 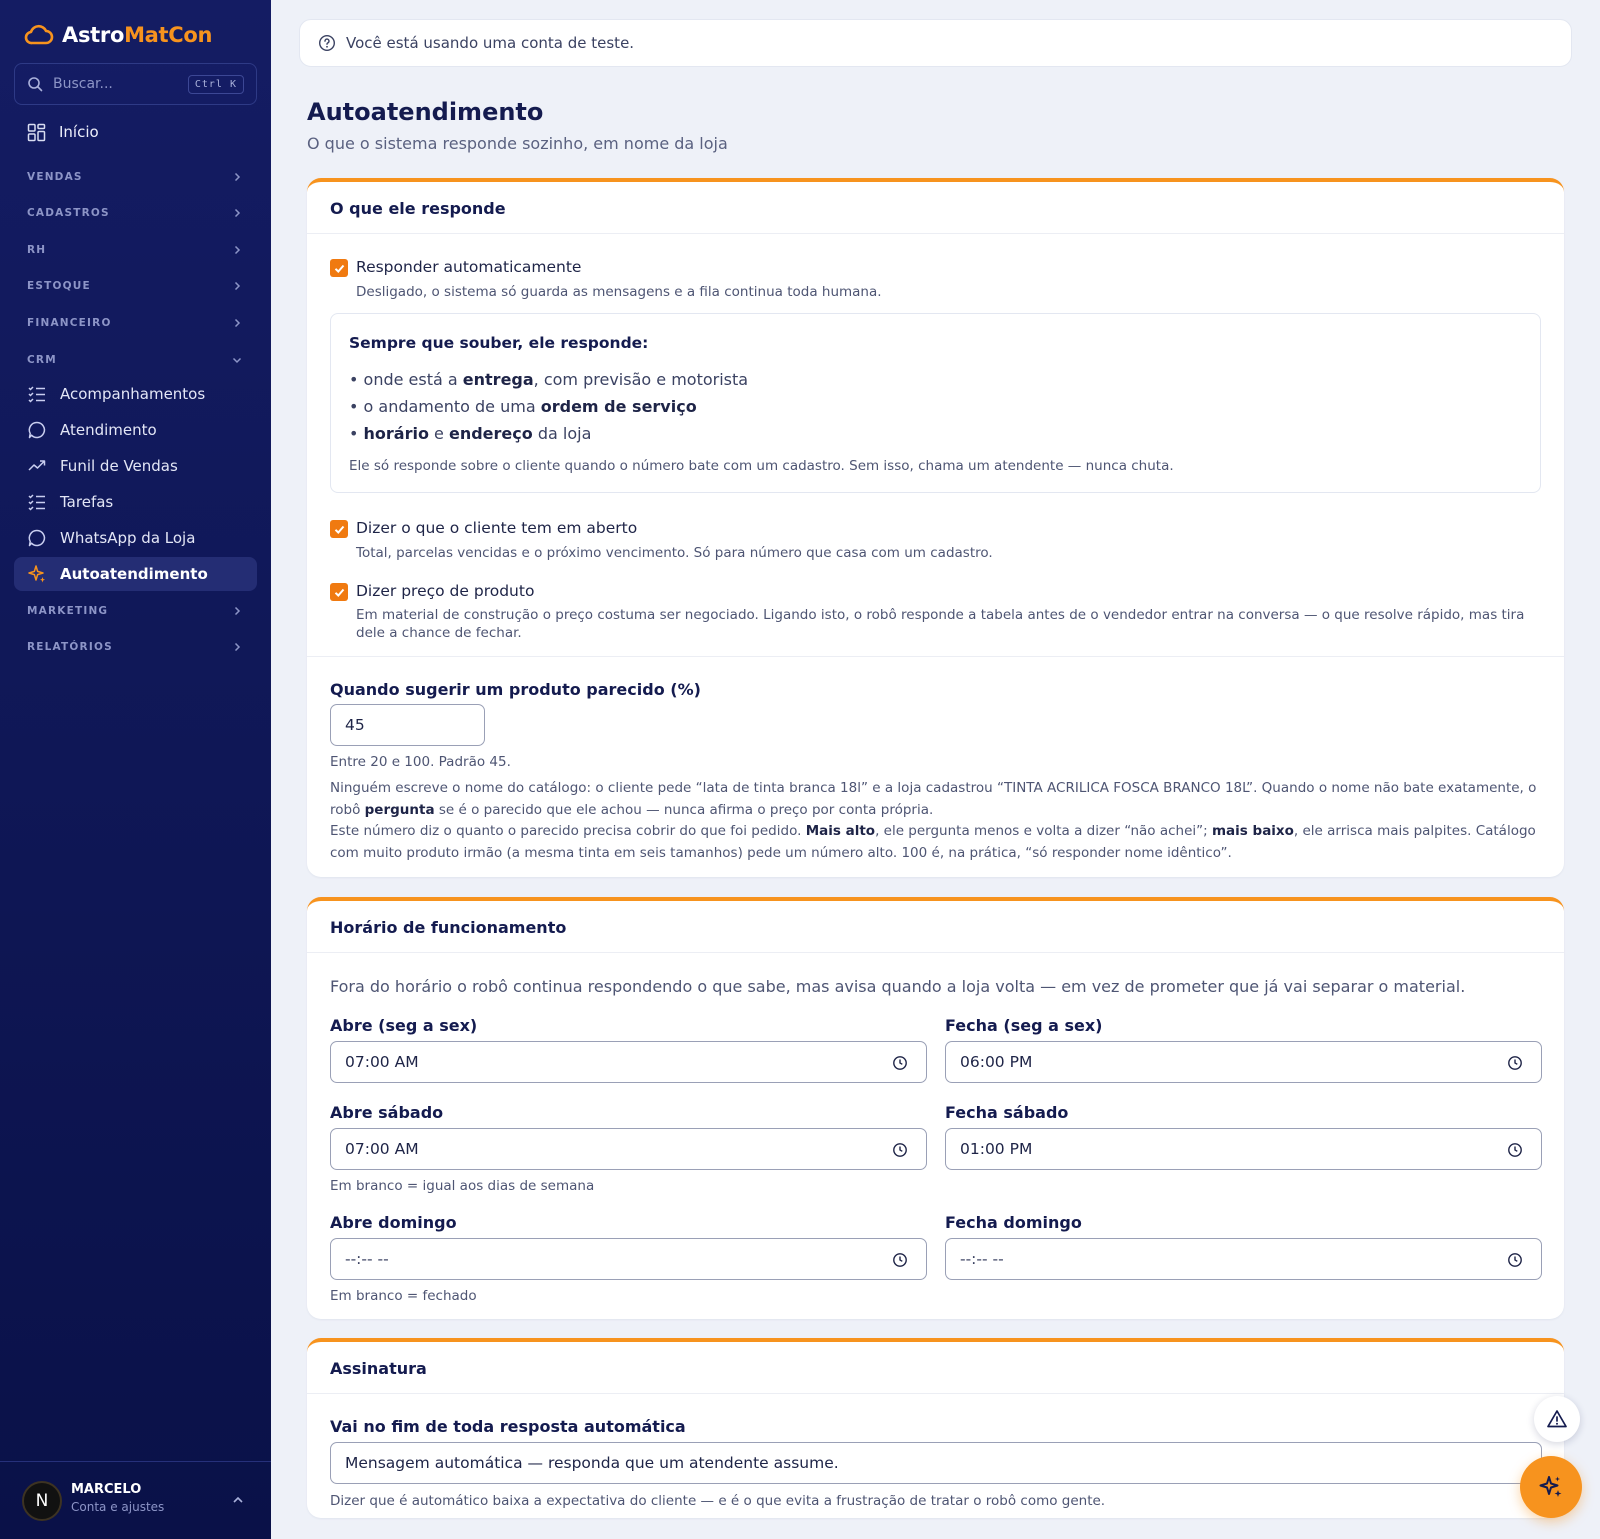 What do you see at coordinates (108, 430) in the screenshot?
I see `nav-item-label: Atendimento` at bounding box center [108, 430].